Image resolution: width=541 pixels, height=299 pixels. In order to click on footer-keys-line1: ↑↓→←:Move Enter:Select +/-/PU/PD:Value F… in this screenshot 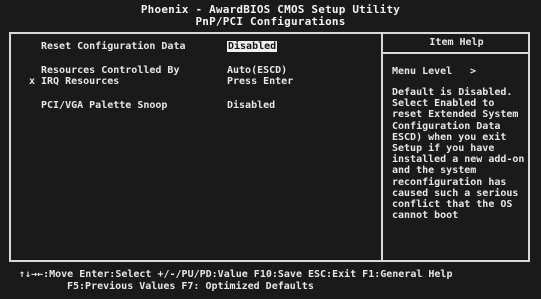, I will do `click(236, 274)`.